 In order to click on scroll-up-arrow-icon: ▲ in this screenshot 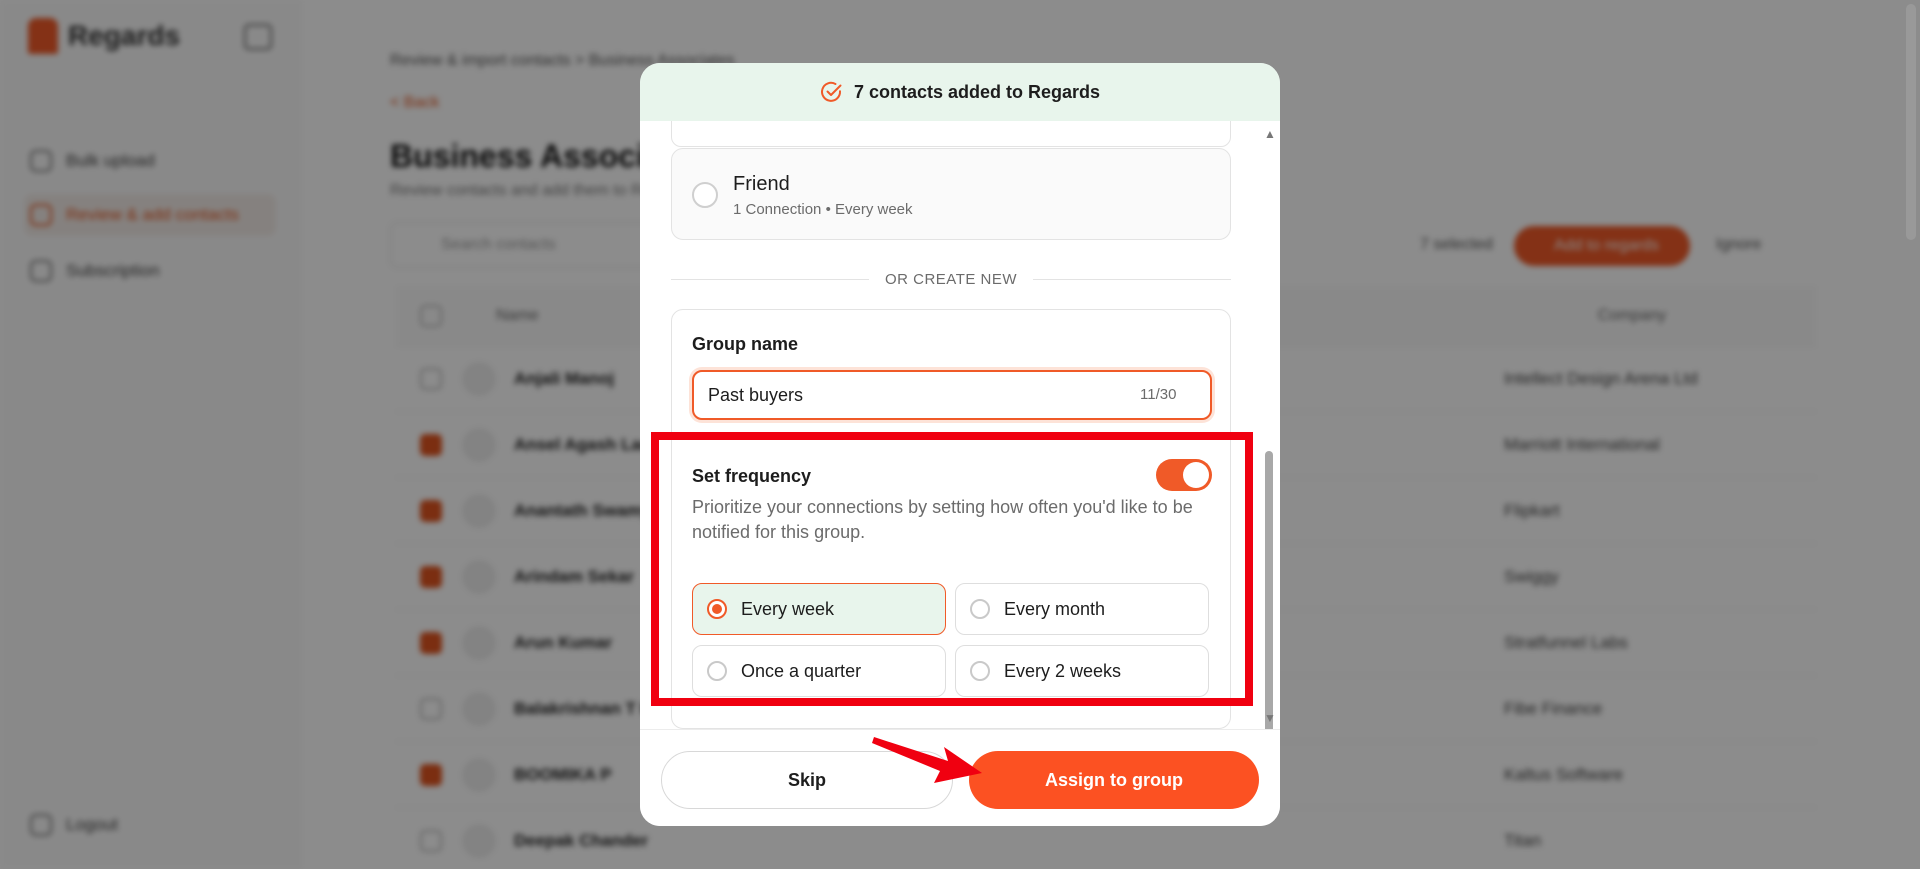, I will do `click(1270, 134)`.